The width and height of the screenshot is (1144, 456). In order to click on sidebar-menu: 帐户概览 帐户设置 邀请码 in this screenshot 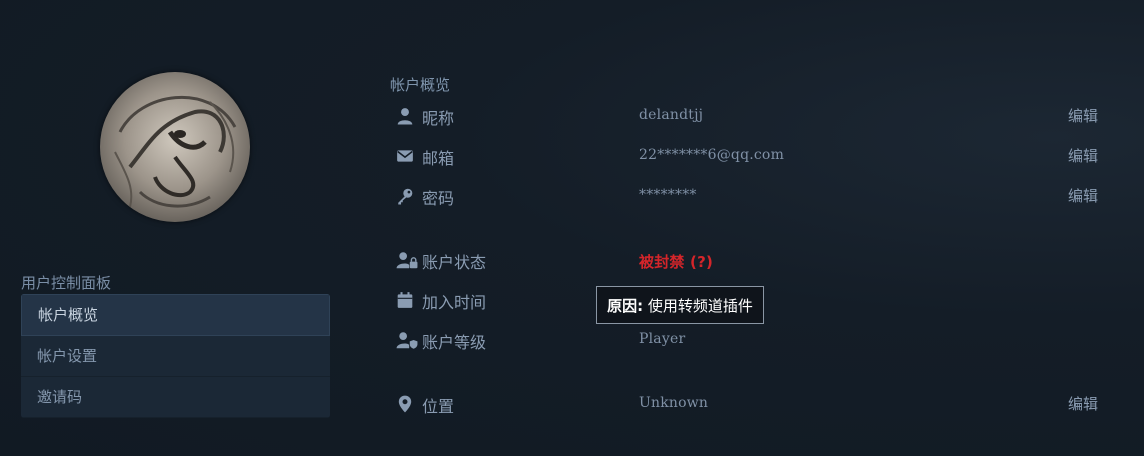, I will do `click(175, 356)`.